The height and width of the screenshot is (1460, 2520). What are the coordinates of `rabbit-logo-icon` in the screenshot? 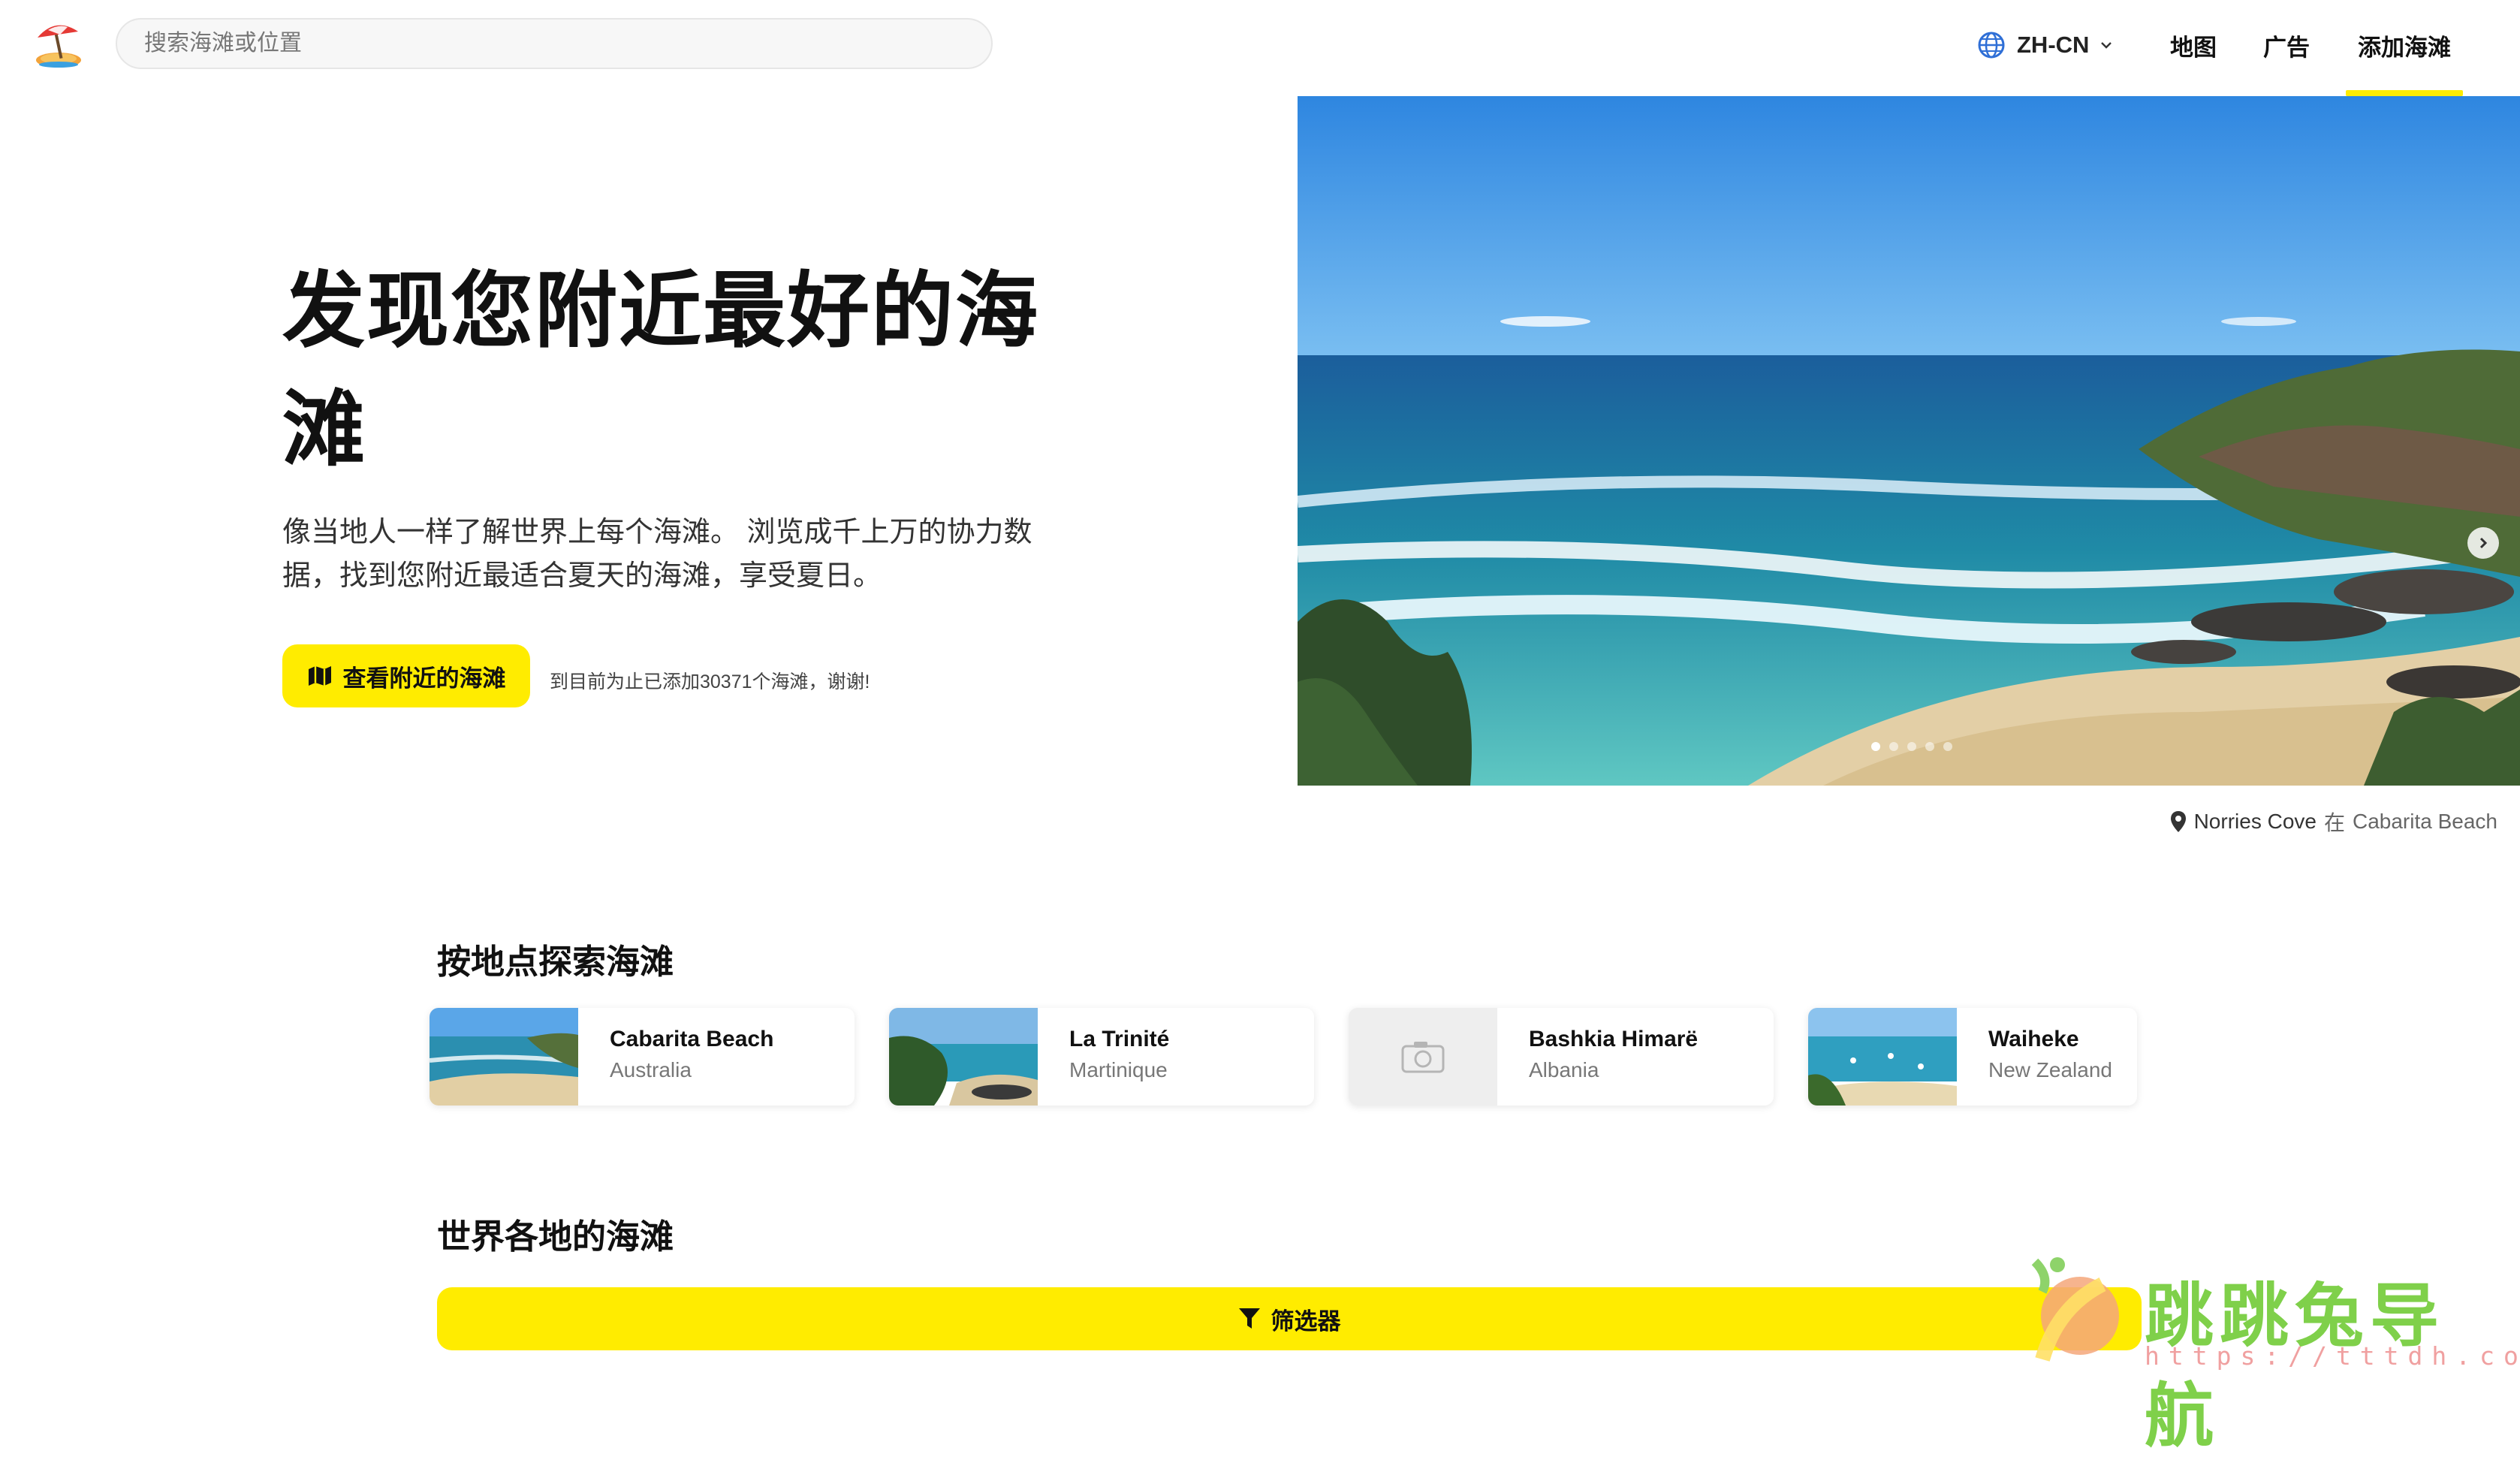 It's located at (2075, 1309).